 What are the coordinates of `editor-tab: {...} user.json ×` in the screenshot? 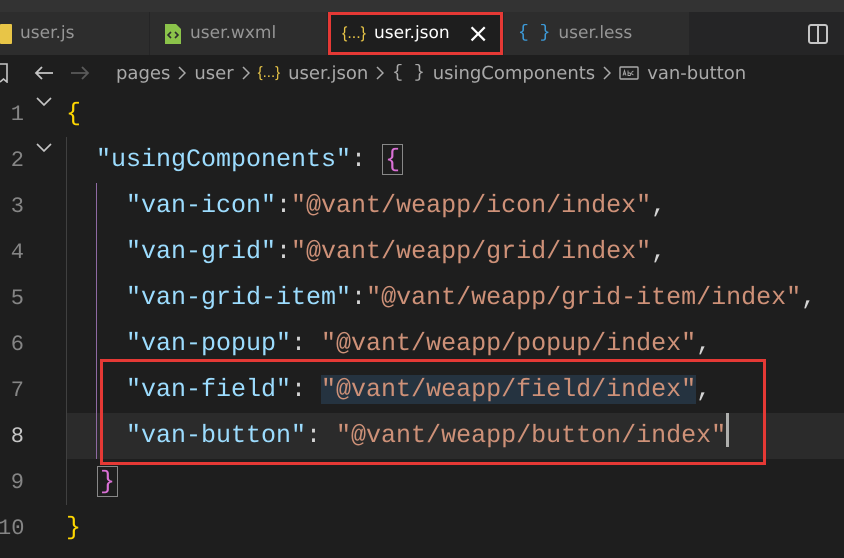 It's located at (416, 33).